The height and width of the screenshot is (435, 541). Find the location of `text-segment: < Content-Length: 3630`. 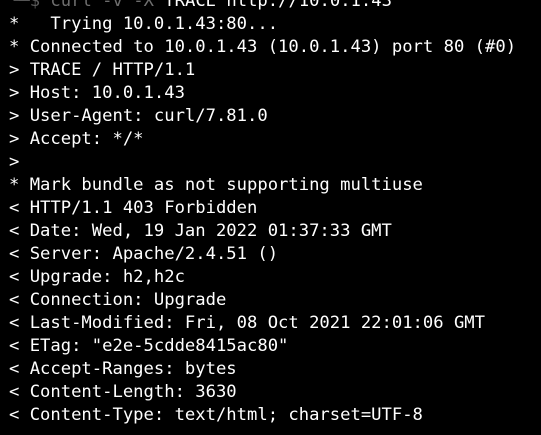

text-segment: < Content-Length: 3630 is located at coordinates (123, 392).